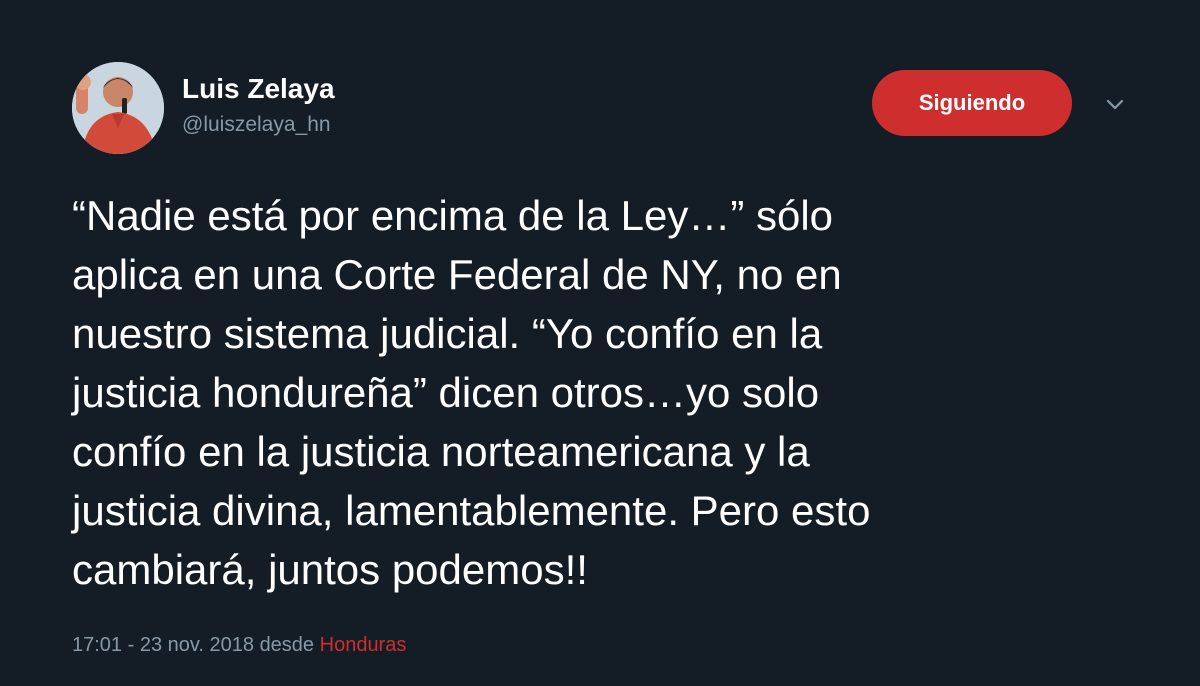 The image size is (1200, 686). Describe the element at coordinates (363, 645) in the screenshot. I see `location-link: Honduras` at that location.